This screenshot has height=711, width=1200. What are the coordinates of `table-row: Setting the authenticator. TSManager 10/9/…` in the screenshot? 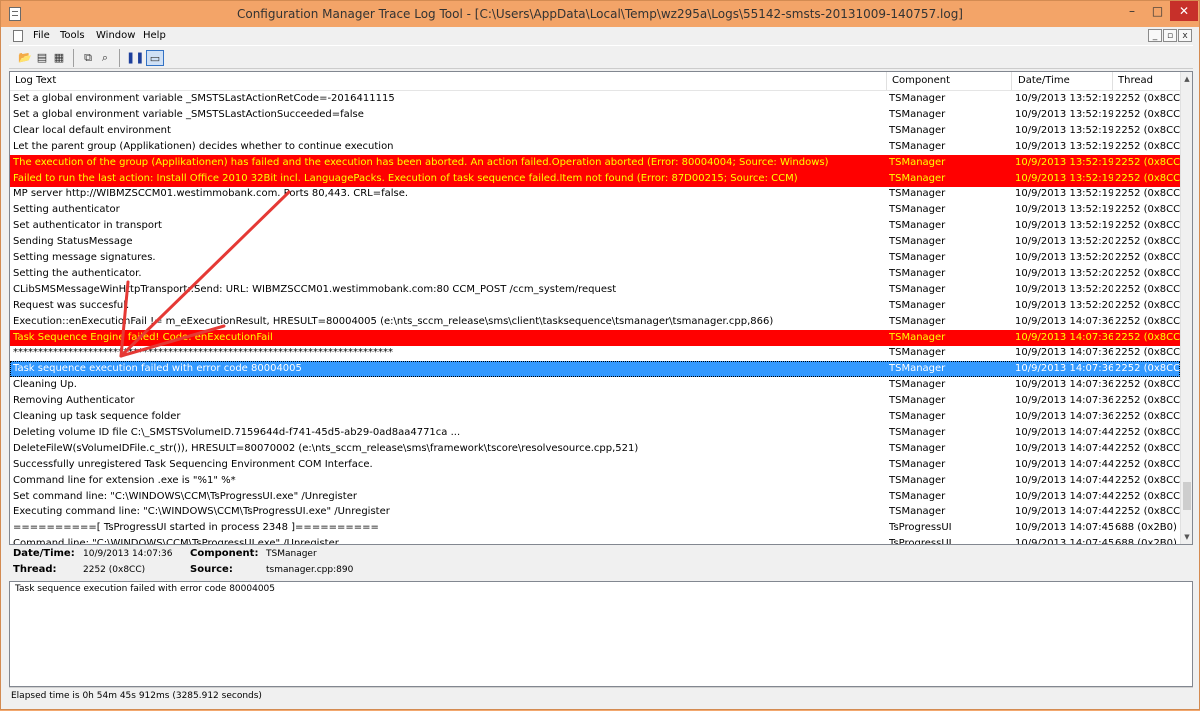 It's located at (595, 274).